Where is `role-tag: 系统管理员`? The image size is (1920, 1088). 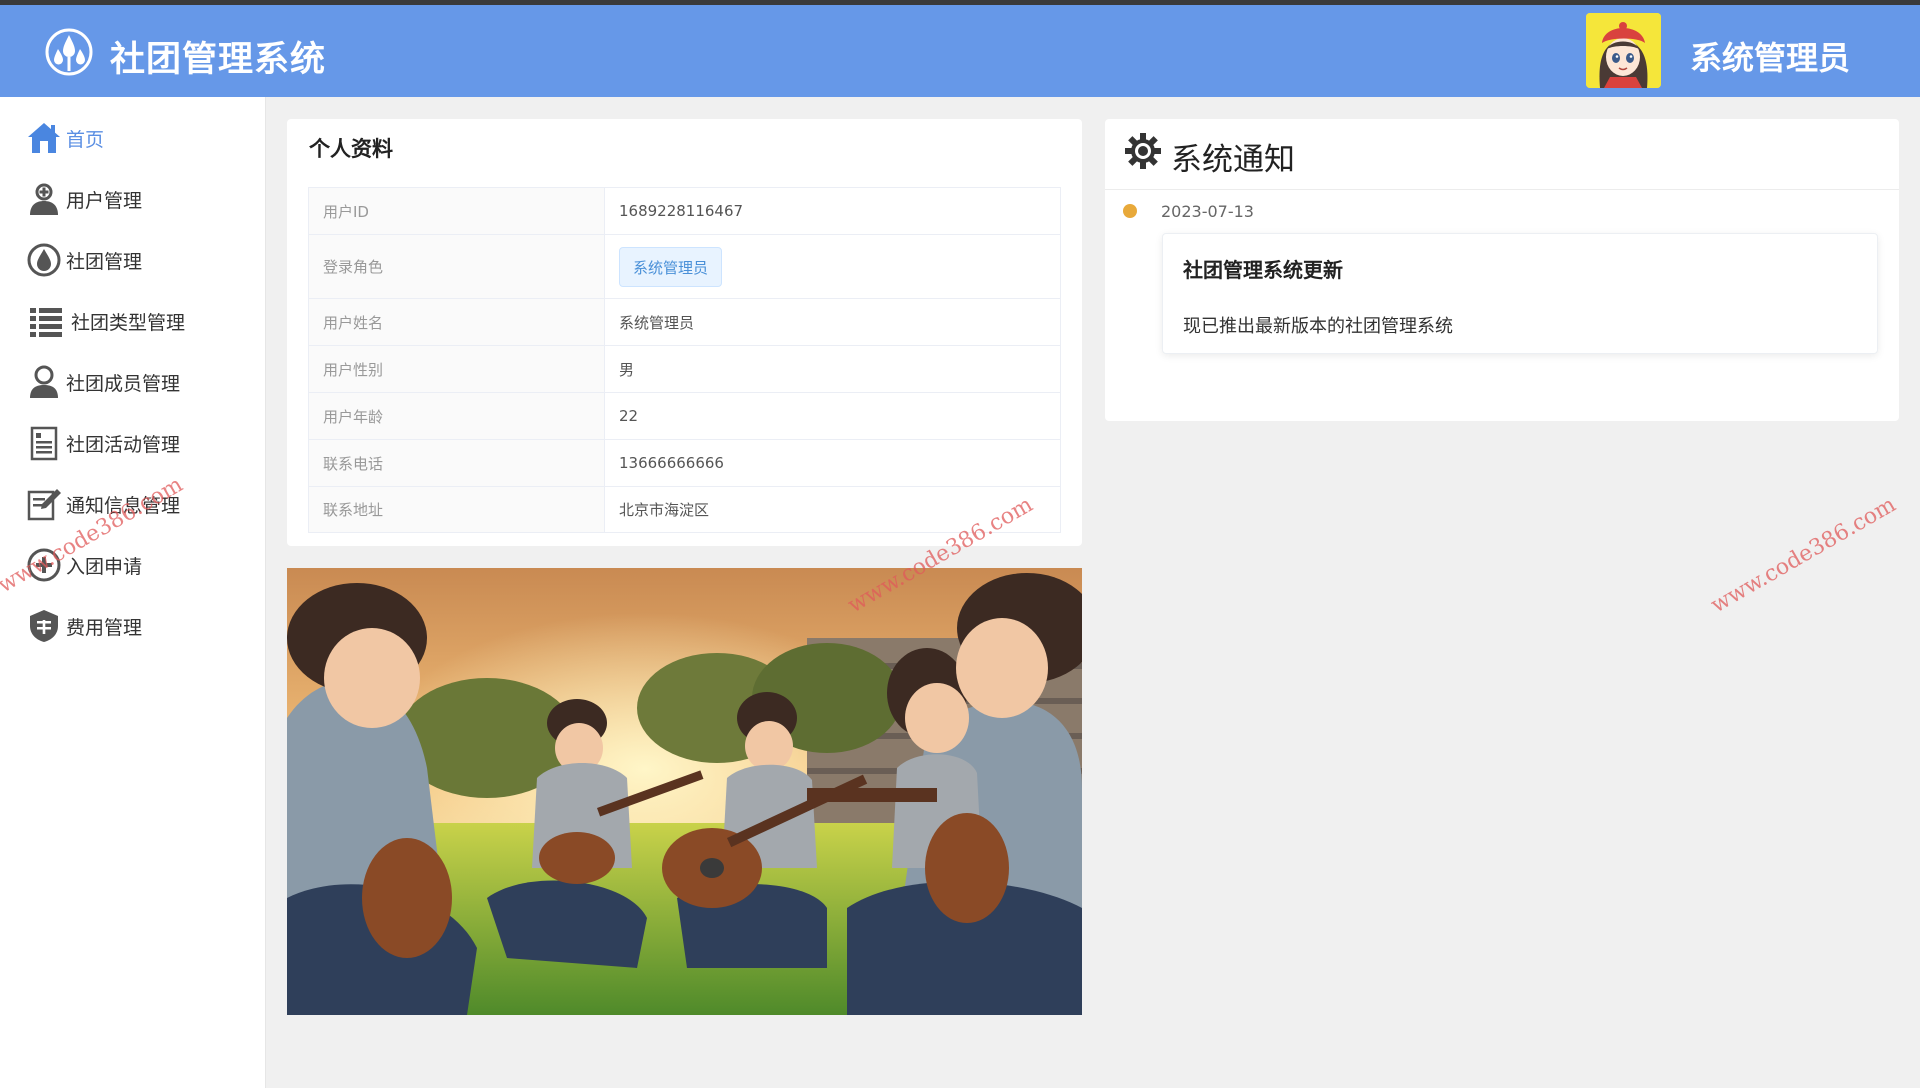
role-tag: 系统管理员 is located at coordinates (671, 266).